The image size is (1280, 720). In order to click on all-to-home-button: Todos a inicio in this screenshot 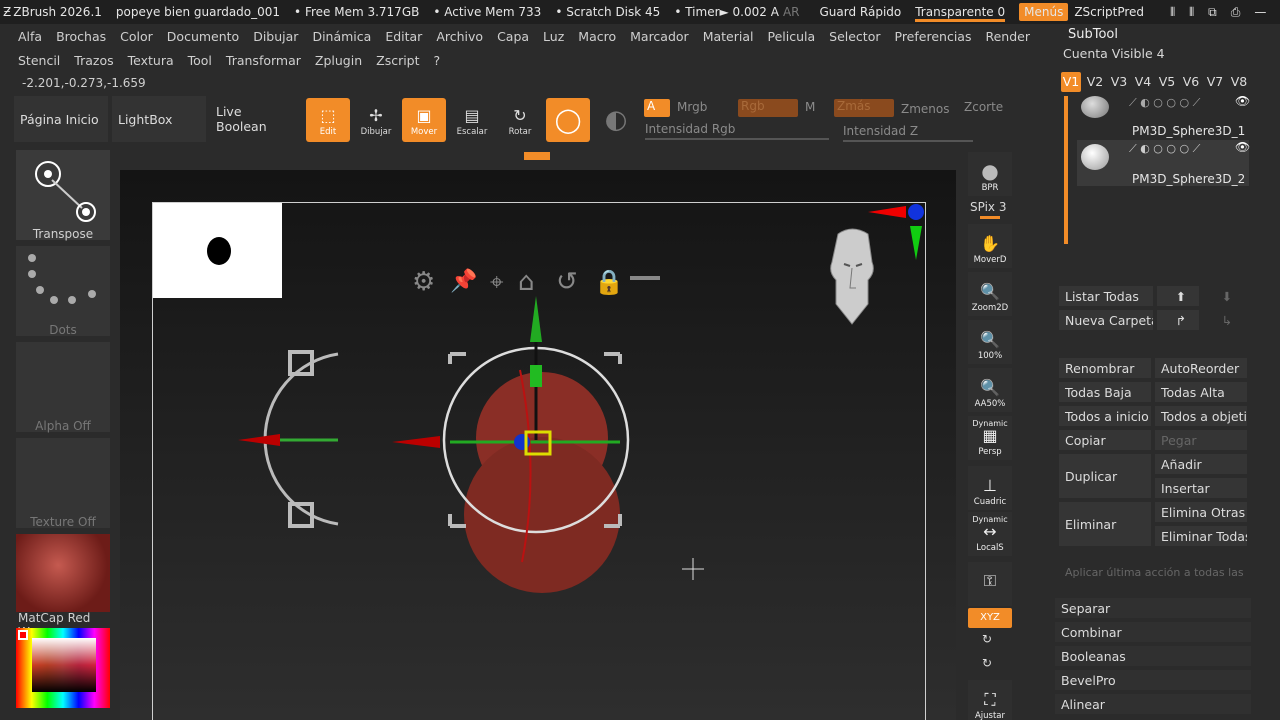, I will do `click(1105, 416)`.